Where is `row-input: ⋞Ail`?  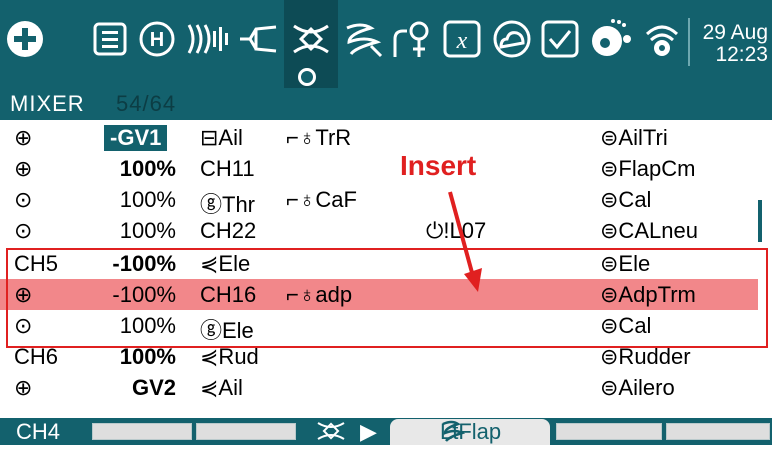
row-input: ⋞Ail is located at coordinates (221, 387).